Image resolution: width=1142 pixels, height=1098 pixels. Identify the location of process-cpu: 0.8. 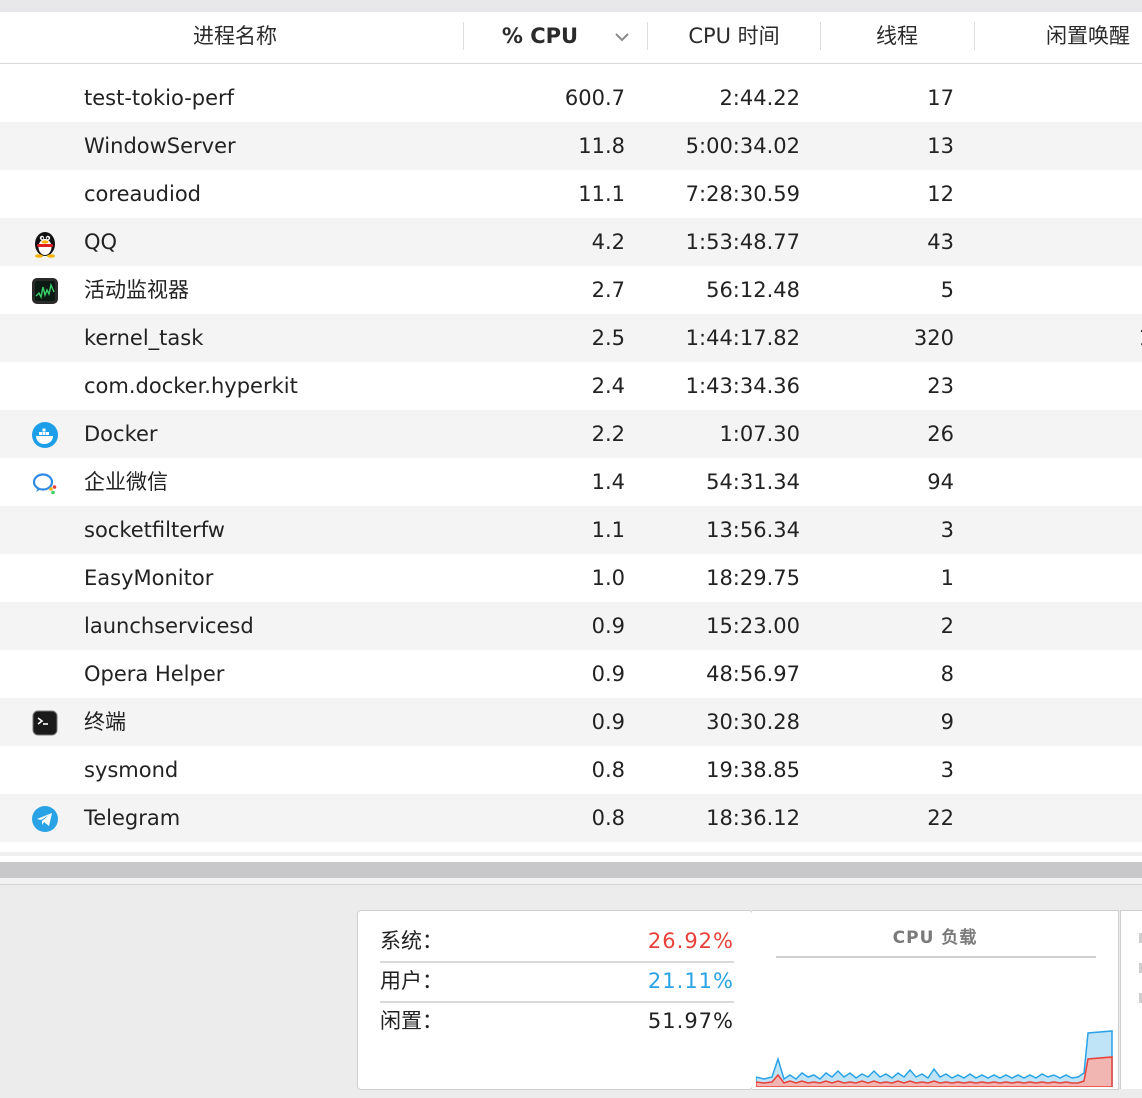
(608, 770).